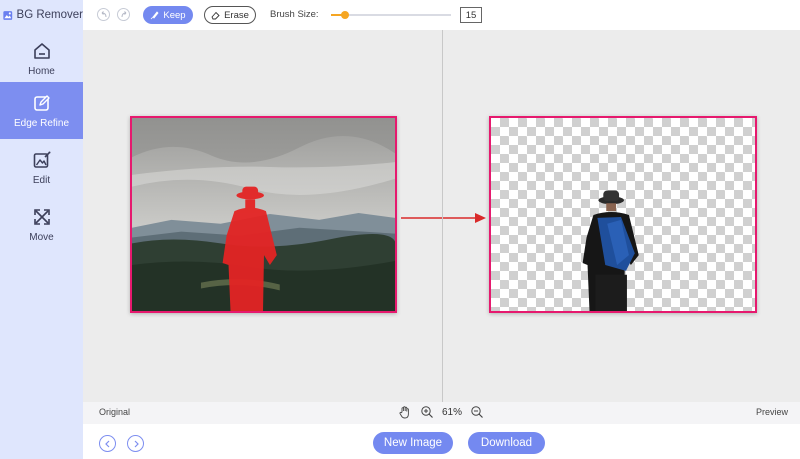 Image resolution: width=800 pixels, height=459 pixels. I want to click on arrow-icon, so click(443, 218).